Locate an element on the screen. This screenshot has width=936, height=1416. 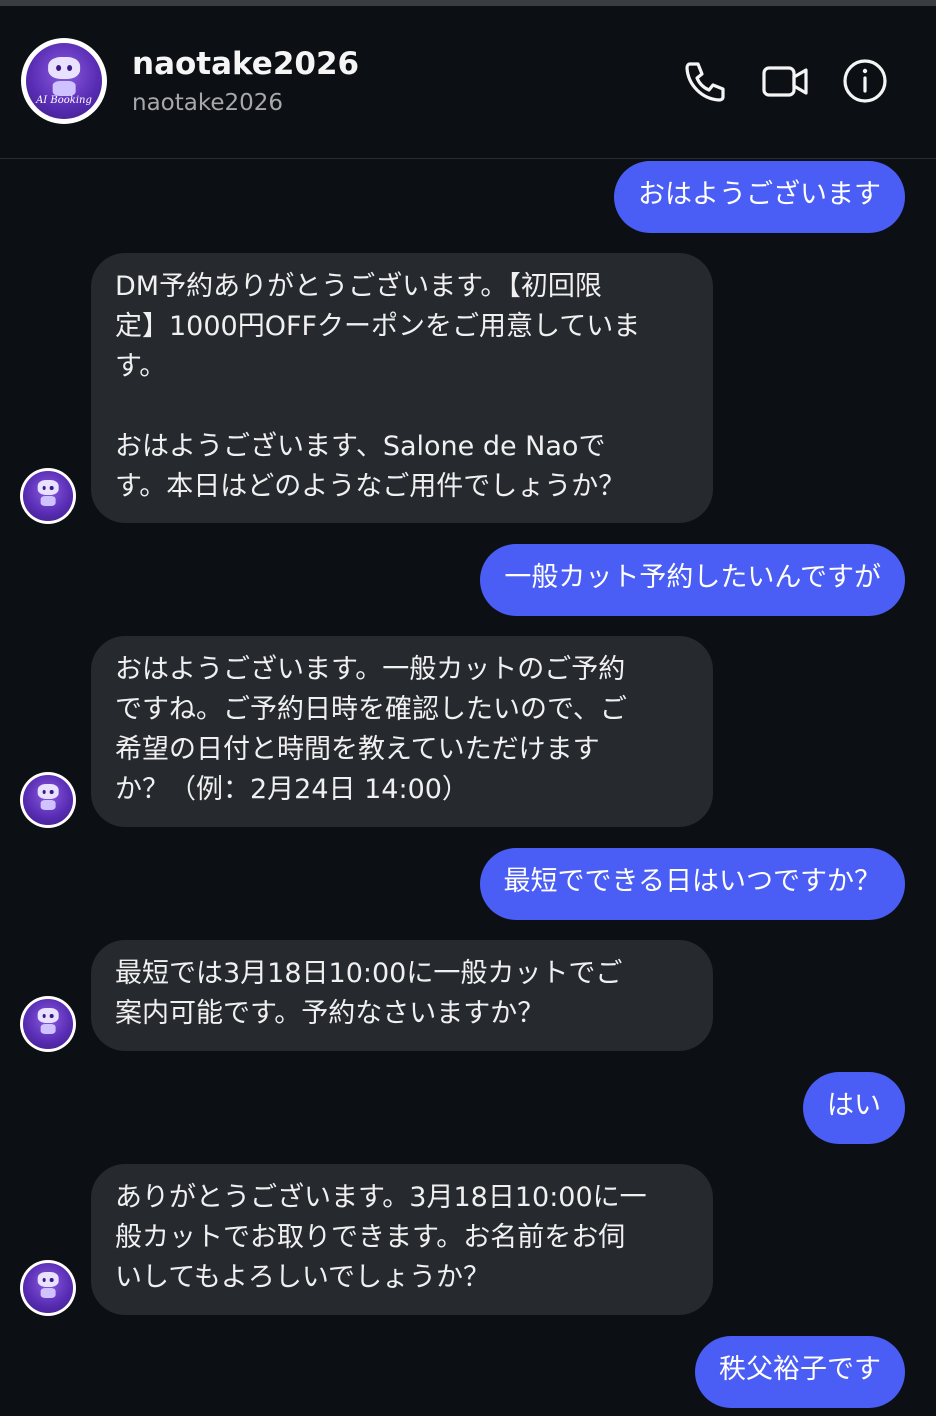
video-camera-icon is located at coordinates (785, 81).